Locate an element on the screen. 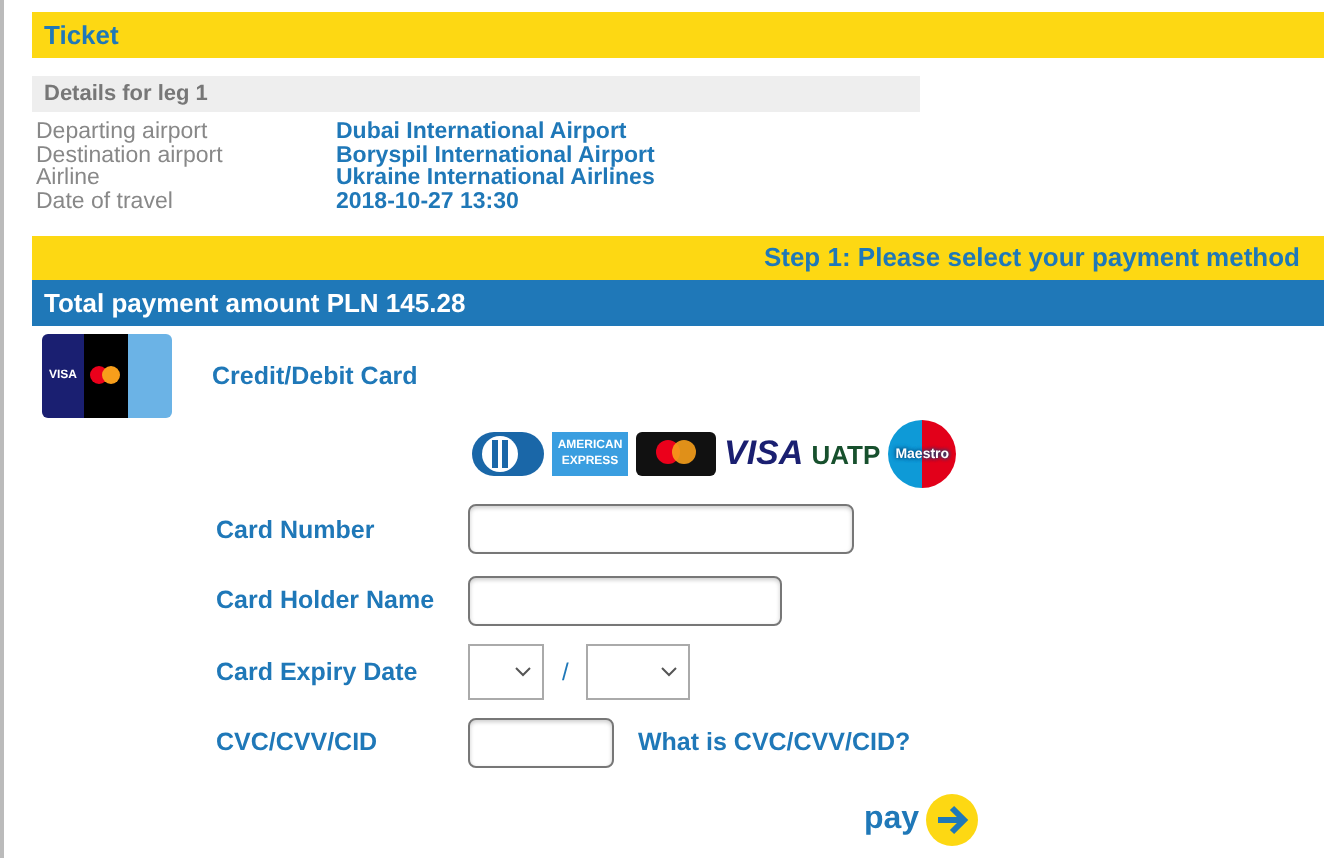 Image resolution: width=1328 pixels, height=858 pixels. pay-button: pay is located at coordinates (921, 820).